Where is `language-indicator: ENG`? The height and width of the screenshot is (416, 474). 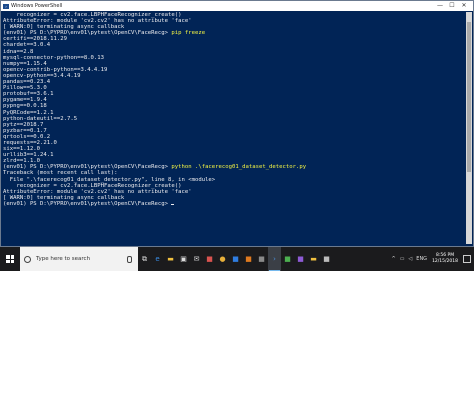
language-indicator: ENG is located at coordinates (421, 259).